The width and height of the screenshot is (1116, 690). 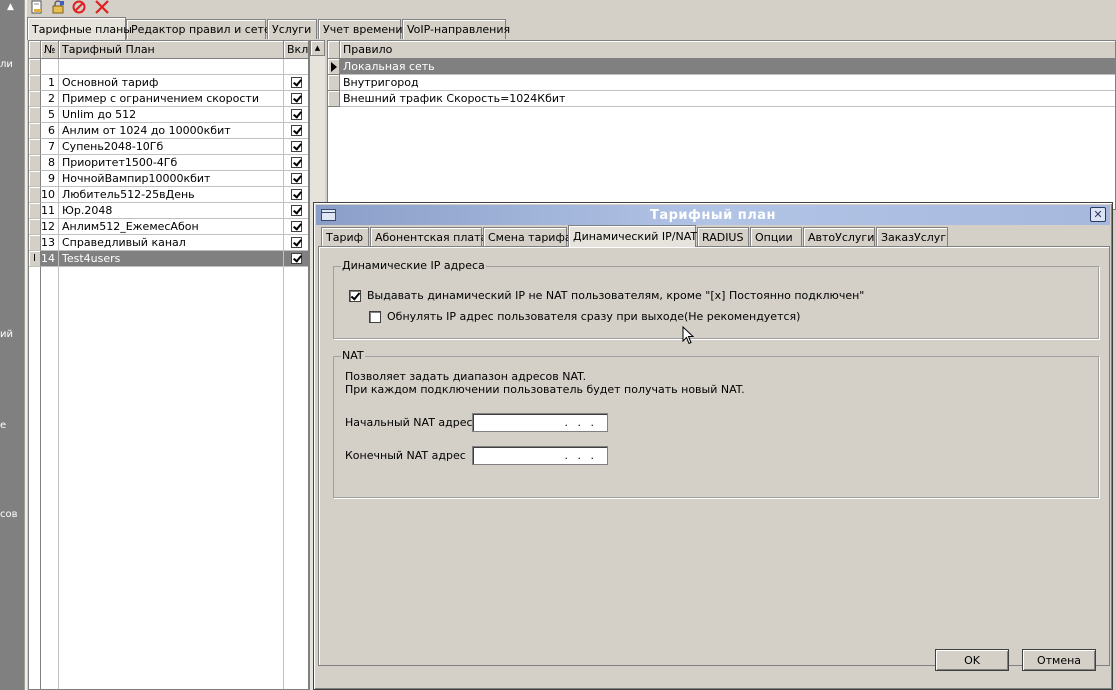 What do you see at coordinates (50, 83) in the screenshot?
I see `row-number: 1` at bounding box center [50, 83].